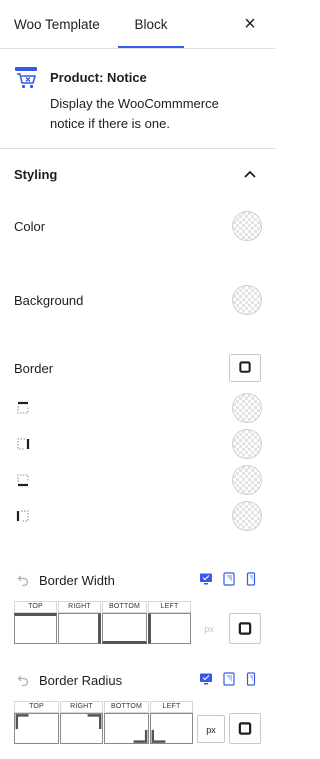 Image resolution: width=320 pixels, height=759 pixels. Describe the element at coordinates (26, 78) in the screenshot. I see `cart-notice-icon` at that location.